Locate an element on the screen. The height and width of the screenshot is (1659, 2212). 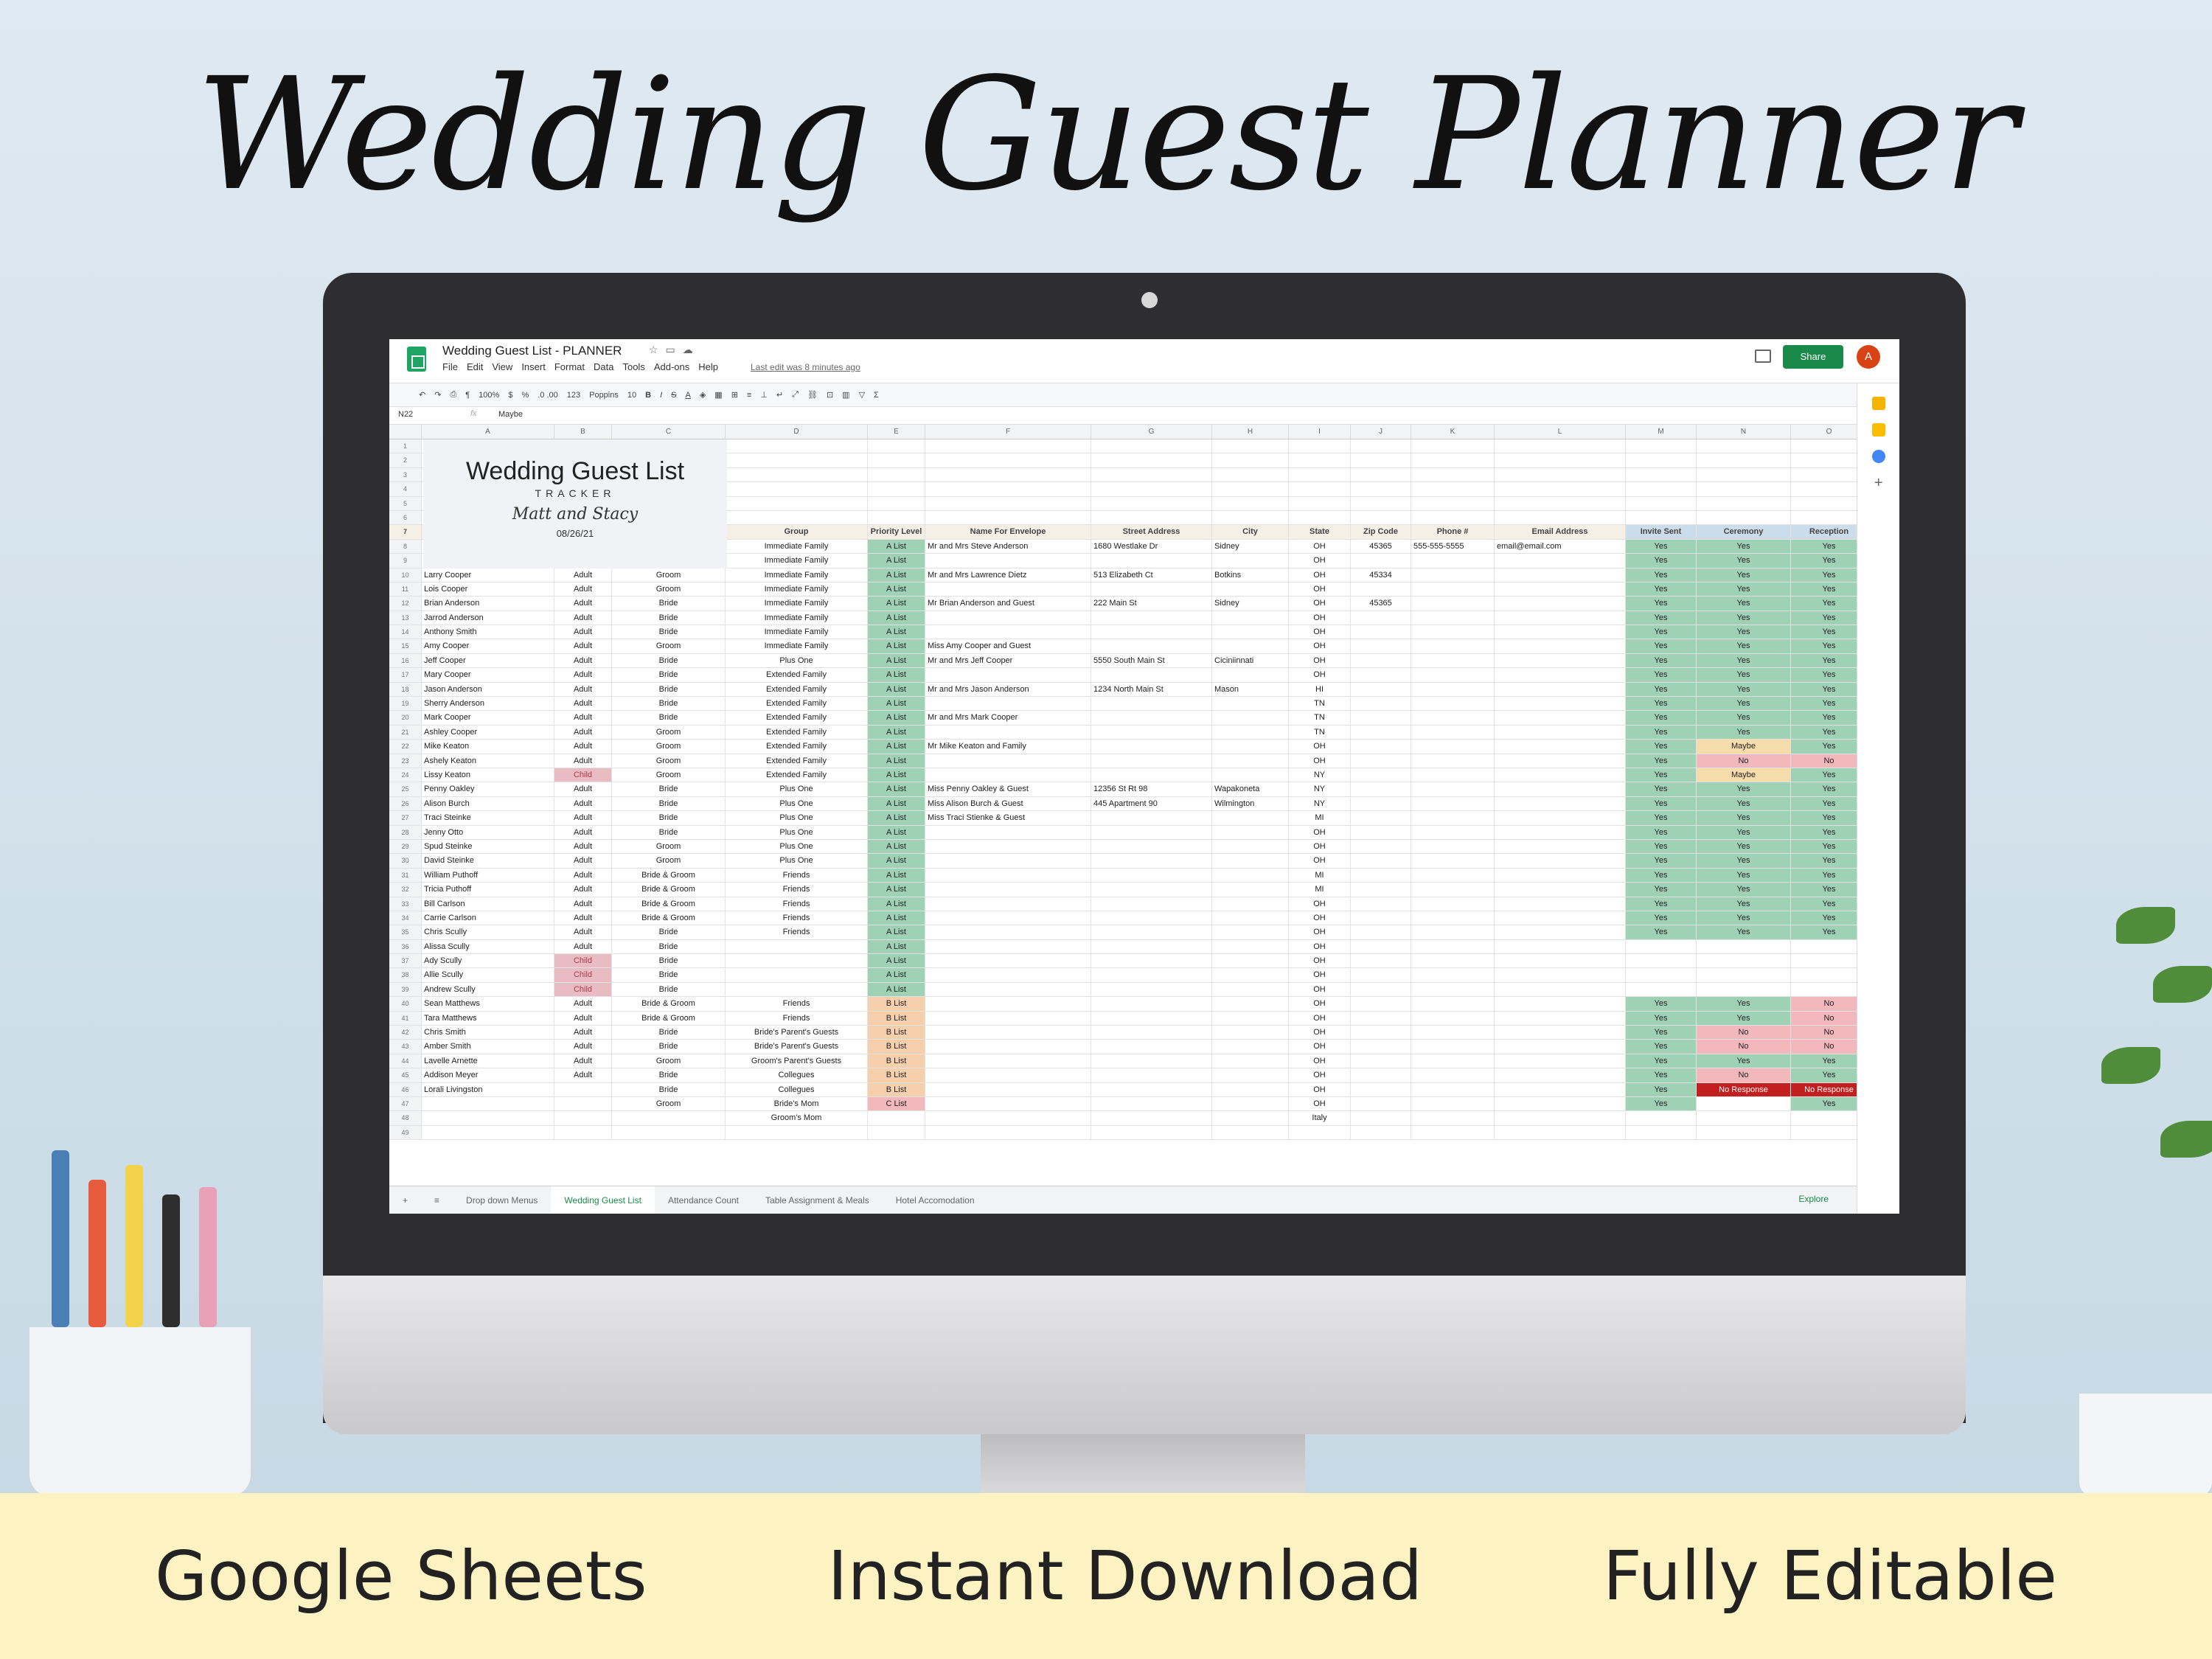
table-cell: B List is located at coordinates (896, 1018).